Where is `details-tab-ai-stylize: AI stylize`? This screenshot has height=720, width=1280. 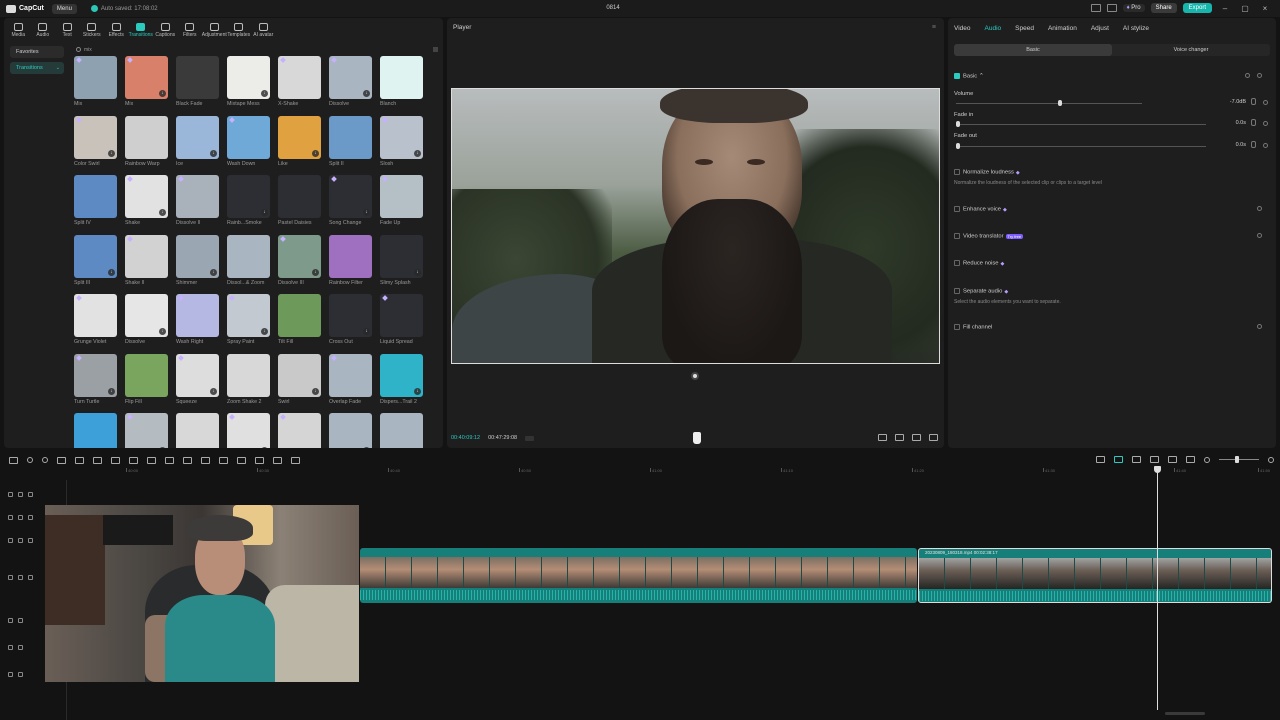 details-tab-ai-stylize: AI stylize is located at coordinates (1136, 28).